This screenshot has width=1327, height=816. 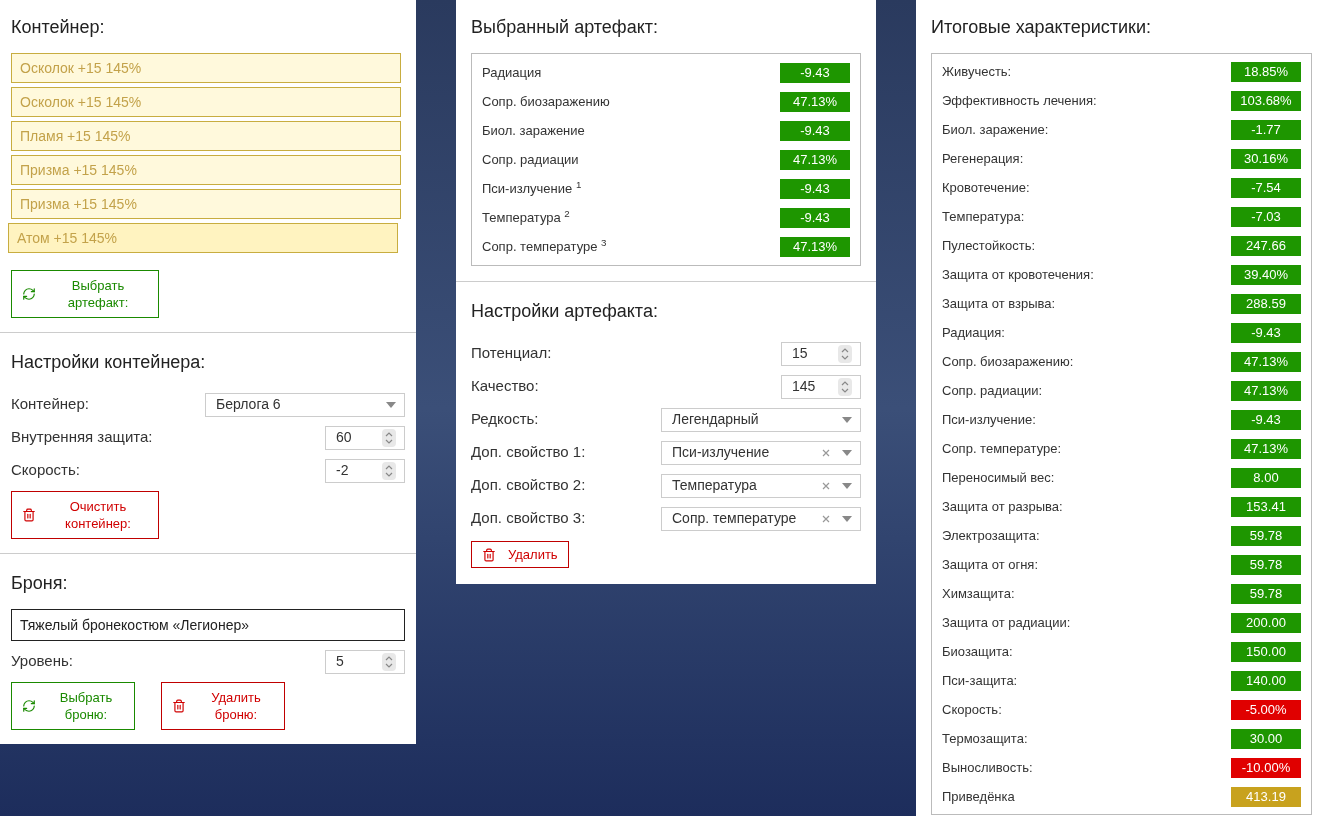 What do you see at coordinates (505, 419) in the screenshot?
I see `field-label: Редкость:` at bounding box center [505, 419].